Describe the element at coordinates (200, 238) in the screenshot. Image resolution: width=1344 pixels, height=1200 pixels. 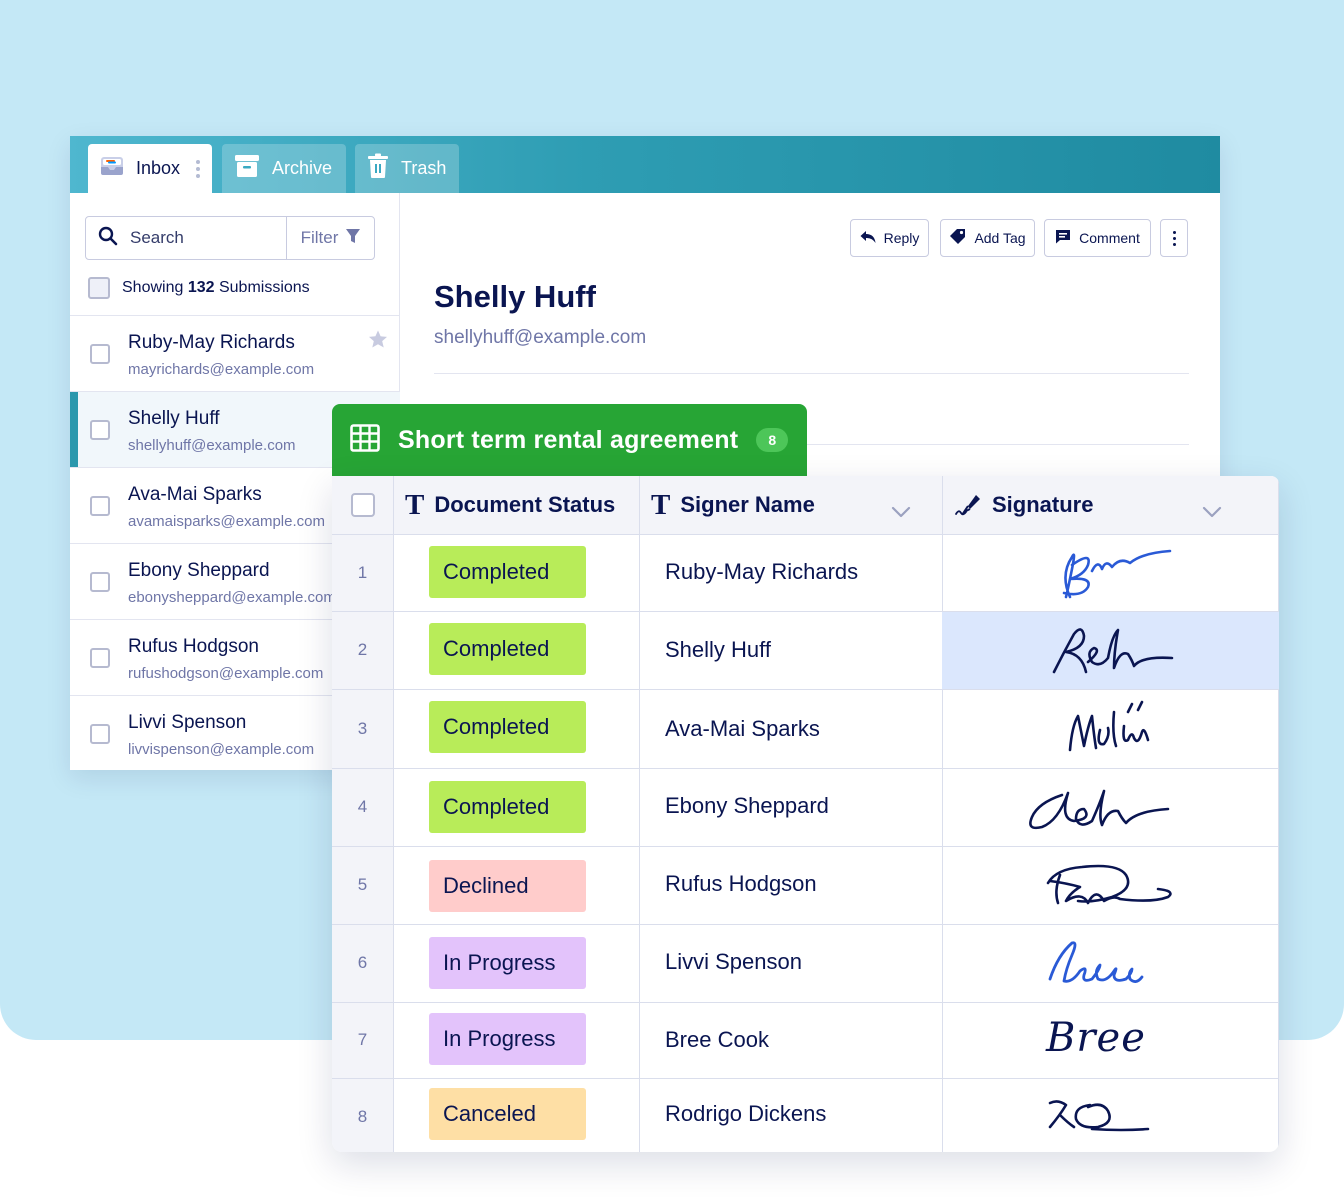
I see `search-input` at that location.